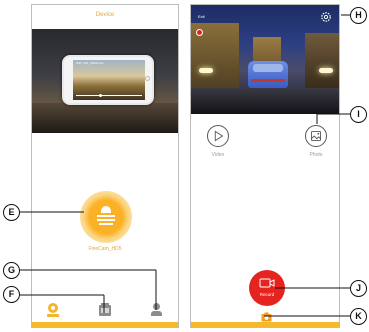 Image resolution: width=369 pixels, height=332 pixels. Describe the element at coordinates (11, 294) in the screenshot. I see `callout-f: F` at that location.